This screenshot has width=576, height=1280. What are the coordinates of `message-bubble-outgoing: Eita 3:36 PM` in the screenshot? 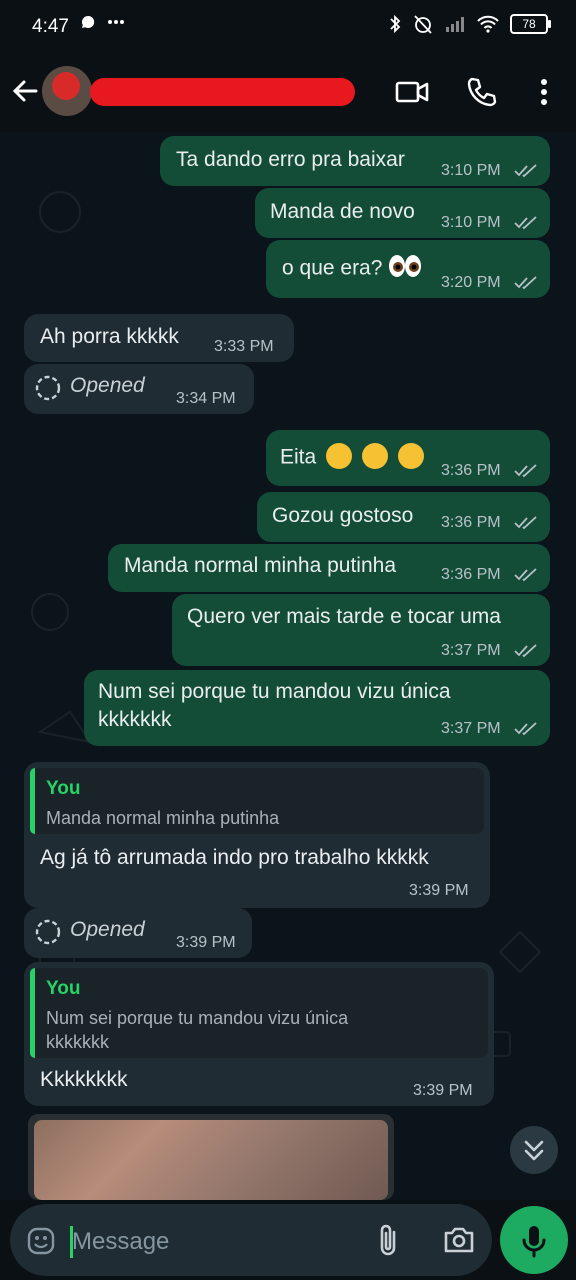 It's located at (408, 458).